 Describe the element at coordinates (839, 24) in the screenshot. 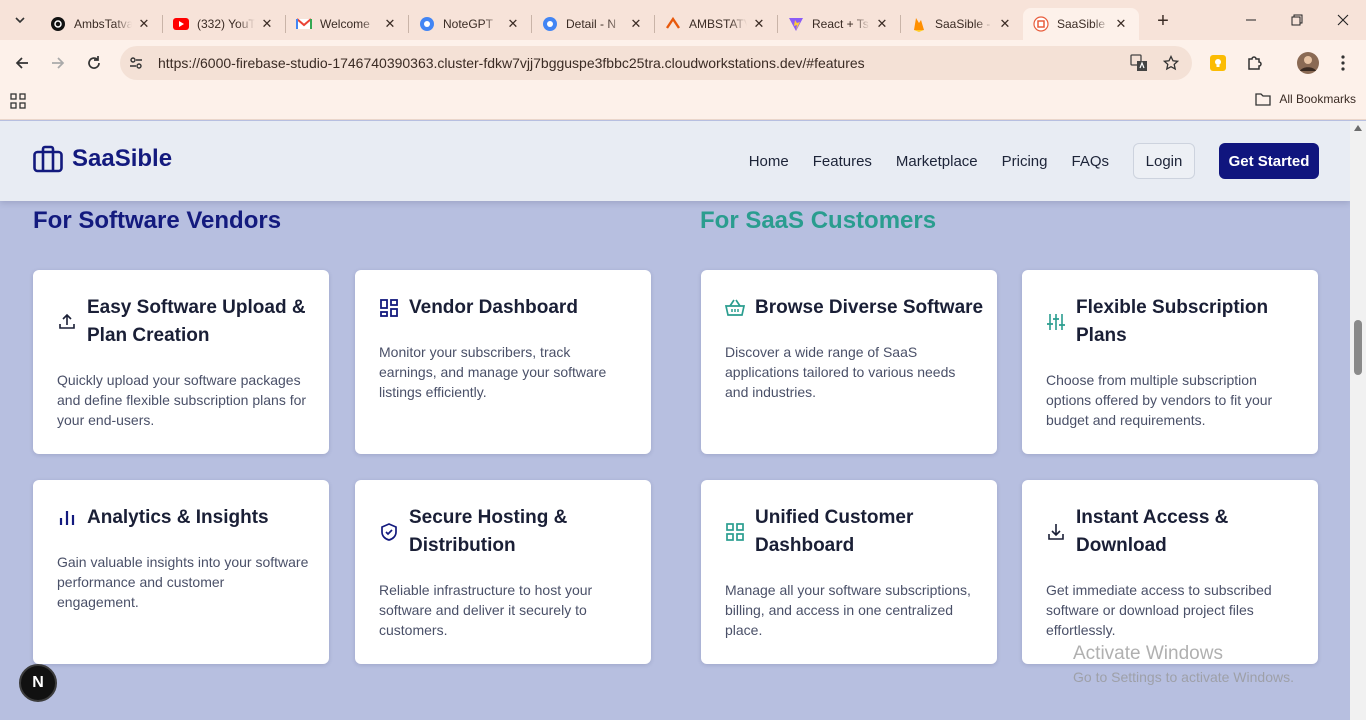

I see `browser-tab: React + Ts ✕` at that location.